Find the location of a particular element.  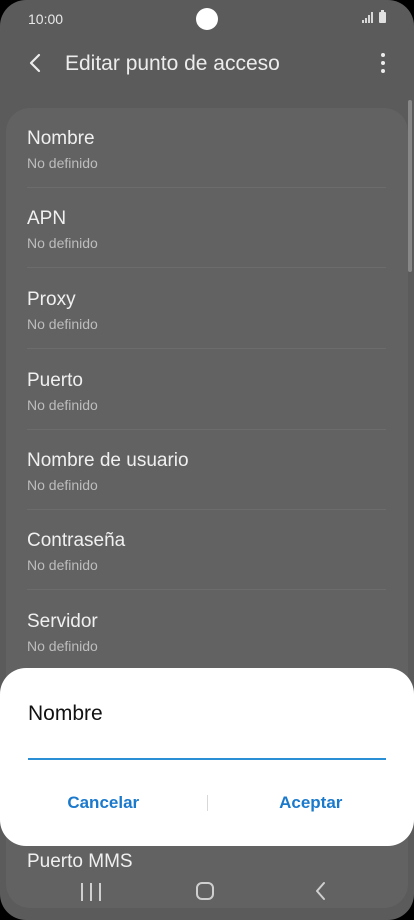

dialog-title: Nombre is located at coordinates (65, 713).